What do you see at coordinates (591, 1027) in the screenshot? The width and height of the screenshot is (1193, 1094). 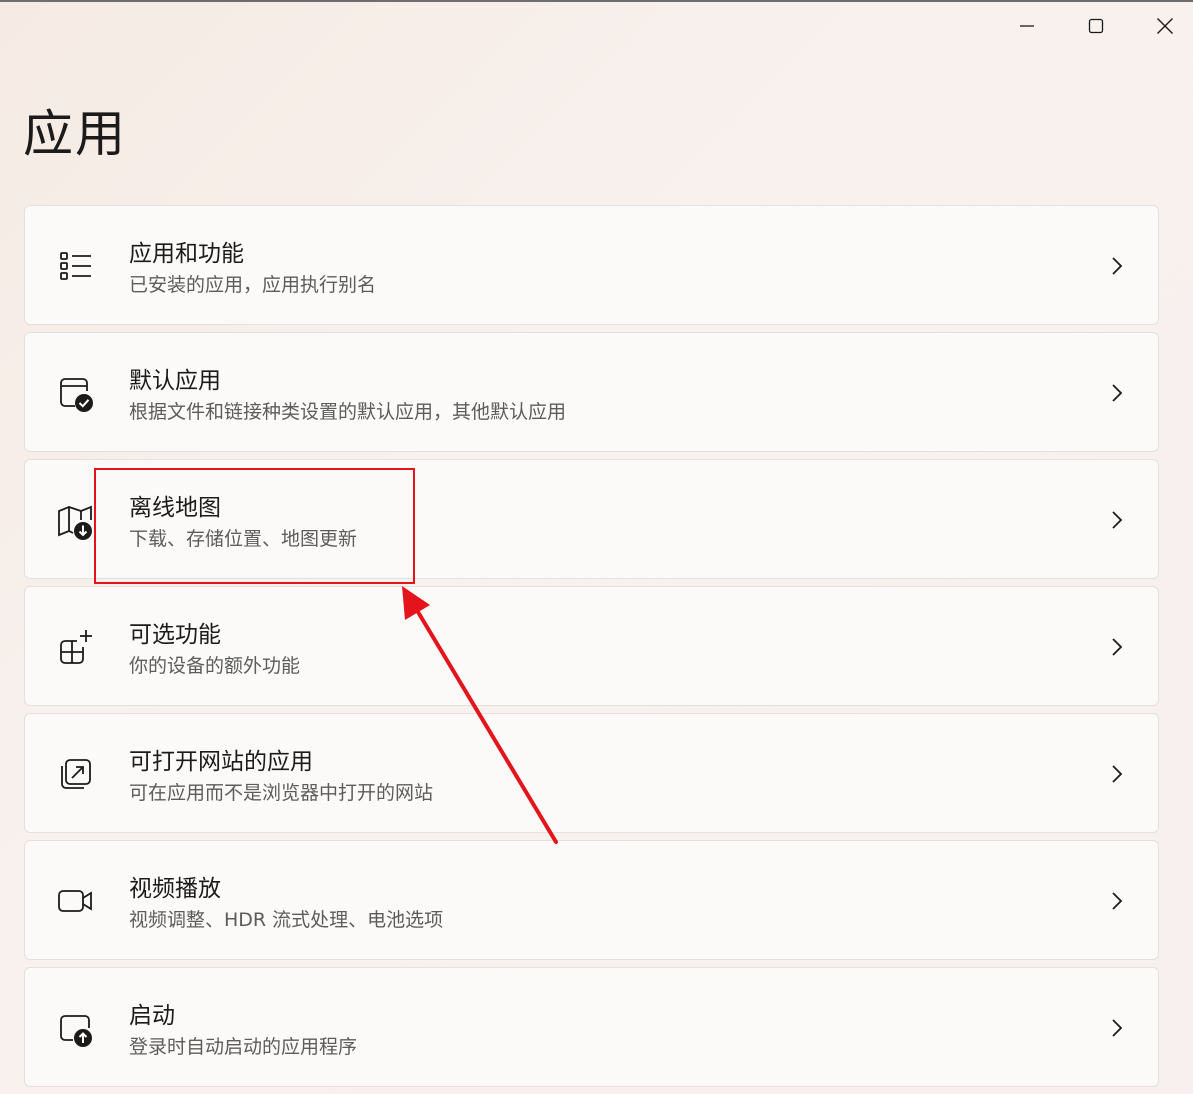 I see `startup-item: 启动 登录时自动启动的应用程序` at bounding box center [591, 1027].